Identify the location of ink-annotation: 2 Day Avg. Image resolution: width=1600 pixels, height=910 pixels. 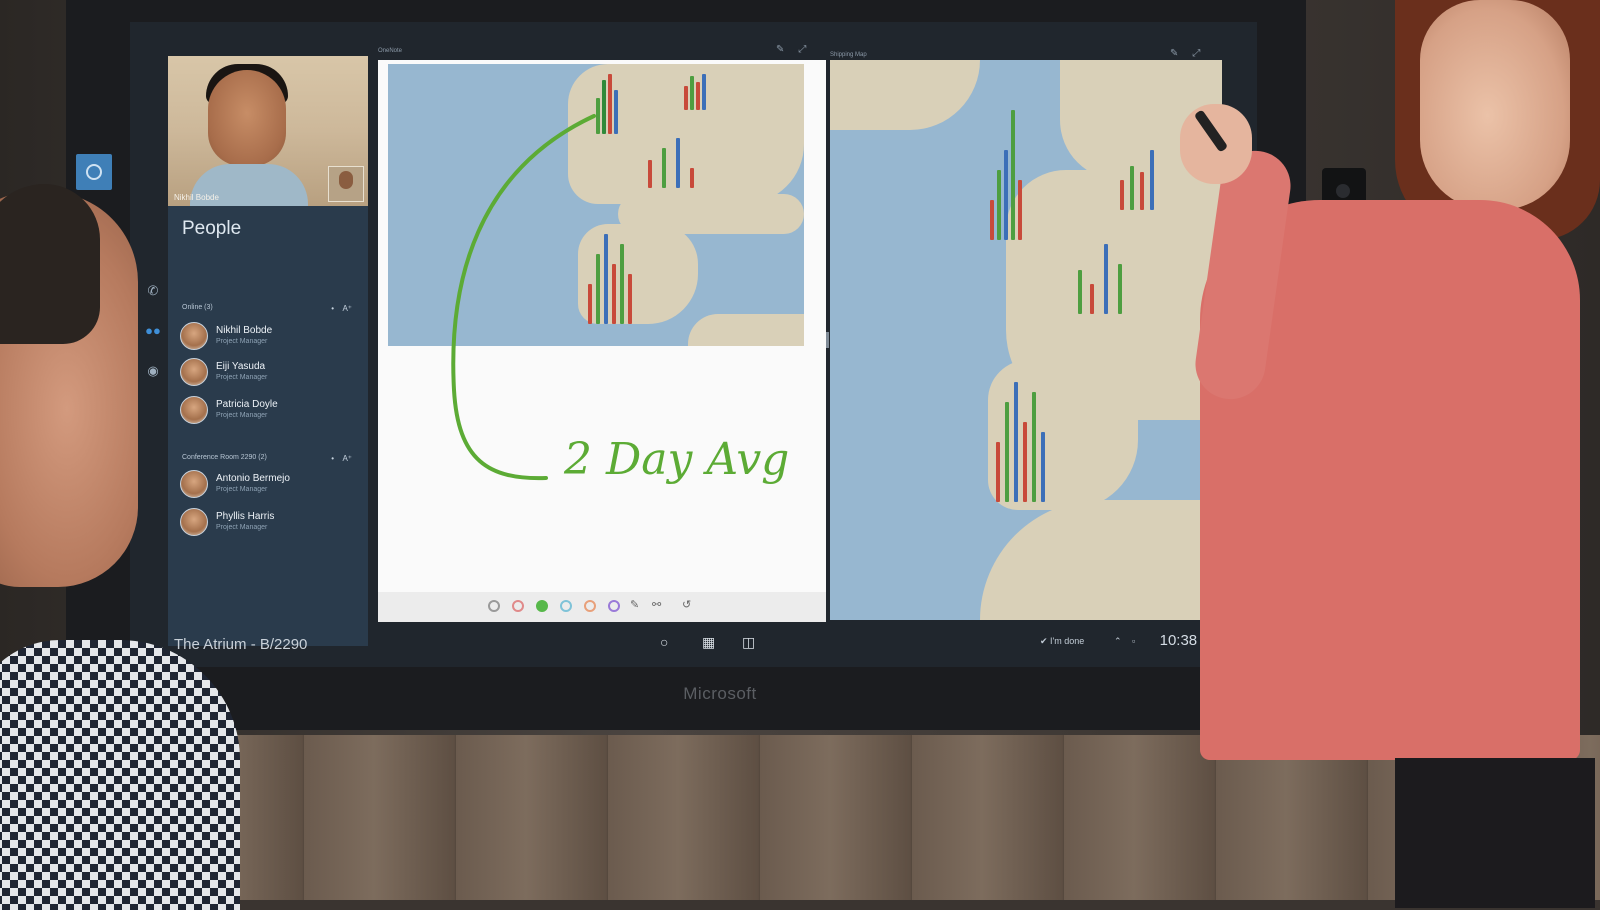
(677, 459).